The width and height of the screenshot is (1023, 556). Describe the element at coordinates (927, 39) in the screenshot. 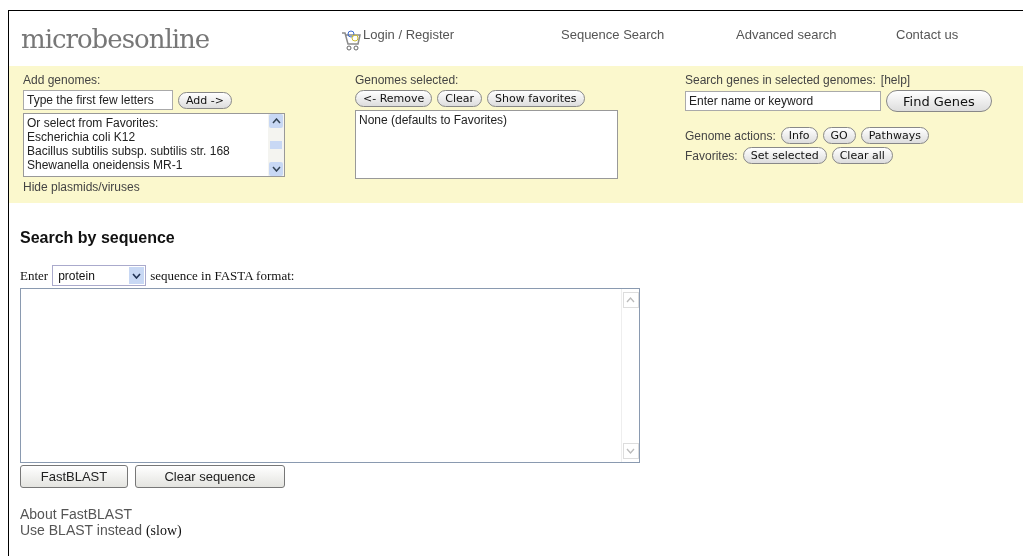

I see `nav-link: Contact us` at that location.